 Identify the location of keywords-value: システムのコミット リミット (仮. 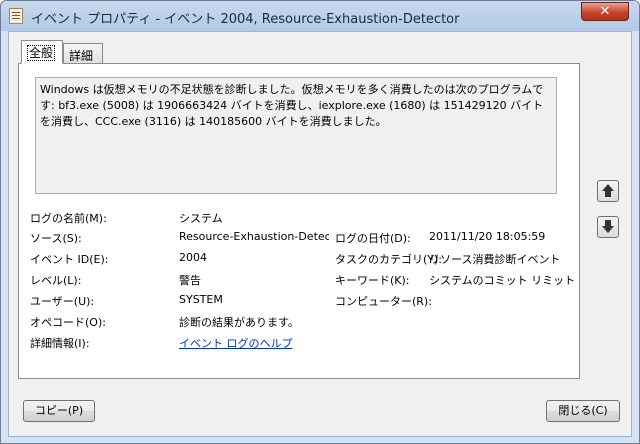
(502, 280).